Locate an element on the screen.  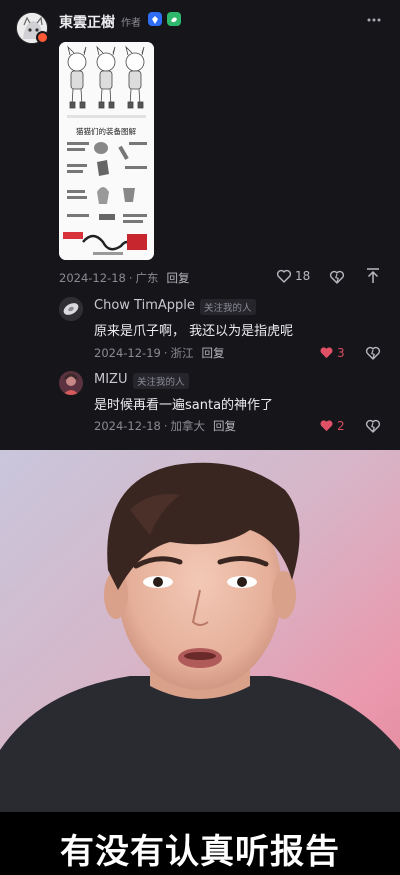
upload-icon is located at coordinates (373, 276).